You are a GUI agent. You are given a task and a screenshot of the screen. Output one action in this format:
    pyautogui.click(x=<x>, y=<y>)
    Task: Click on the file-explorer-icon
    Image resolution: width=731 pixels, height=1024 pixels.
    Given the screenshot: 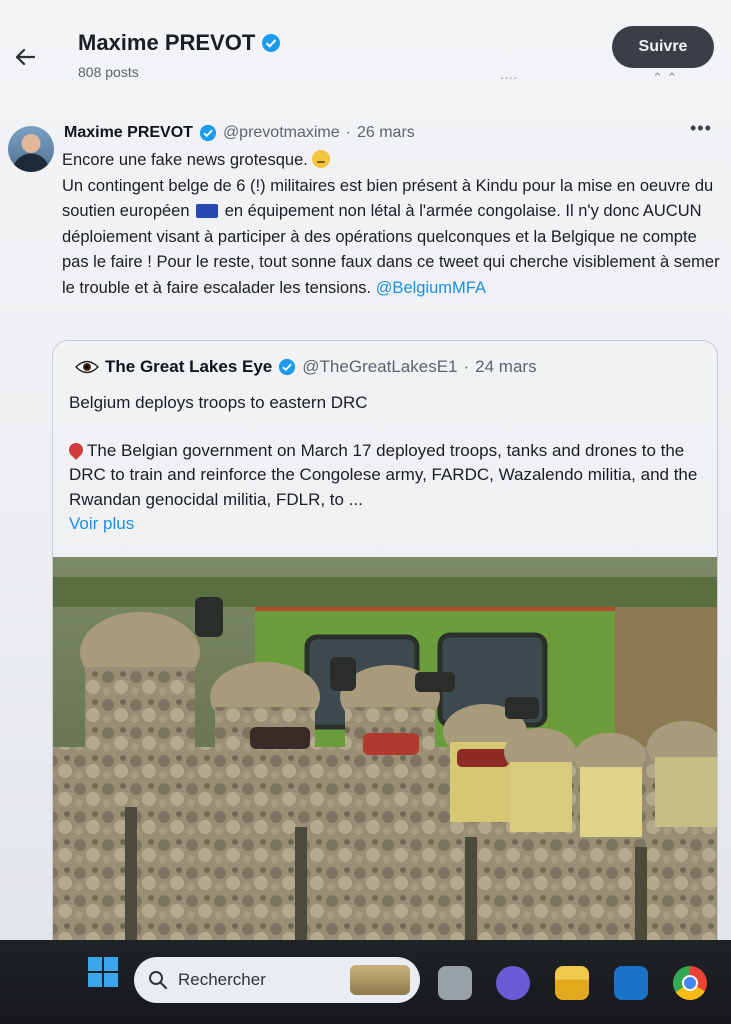 What is the action you would take?
    pyautogui.click(x=572, y=983)
    